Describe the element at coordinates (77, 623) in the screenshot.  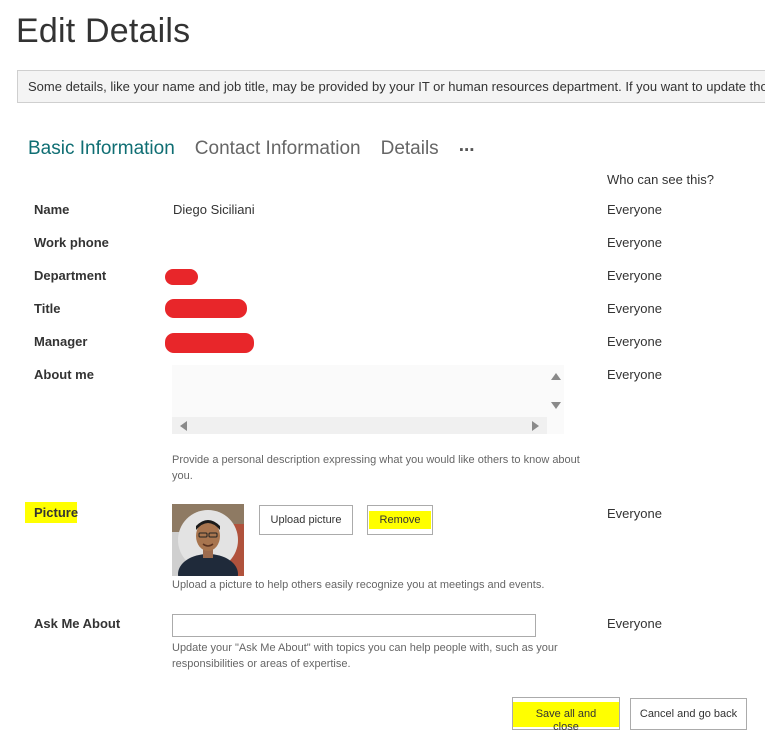
I see `ask-me-about-label: Ask Me About` at that location.